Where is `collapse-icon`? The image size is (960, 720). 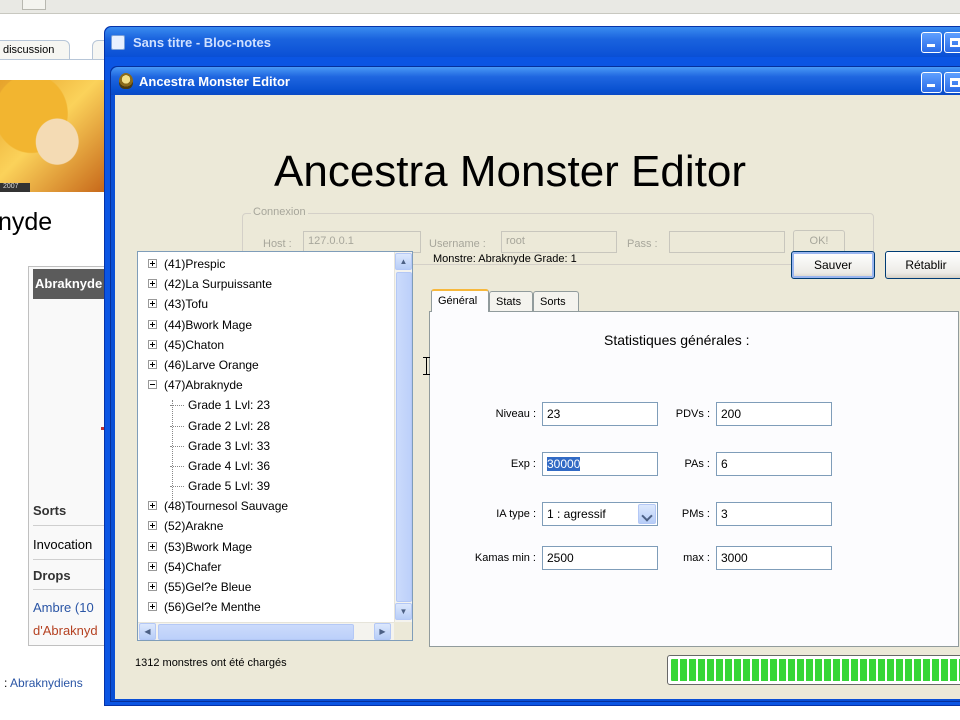 collapse-icon is located at coordinates (152, 385).